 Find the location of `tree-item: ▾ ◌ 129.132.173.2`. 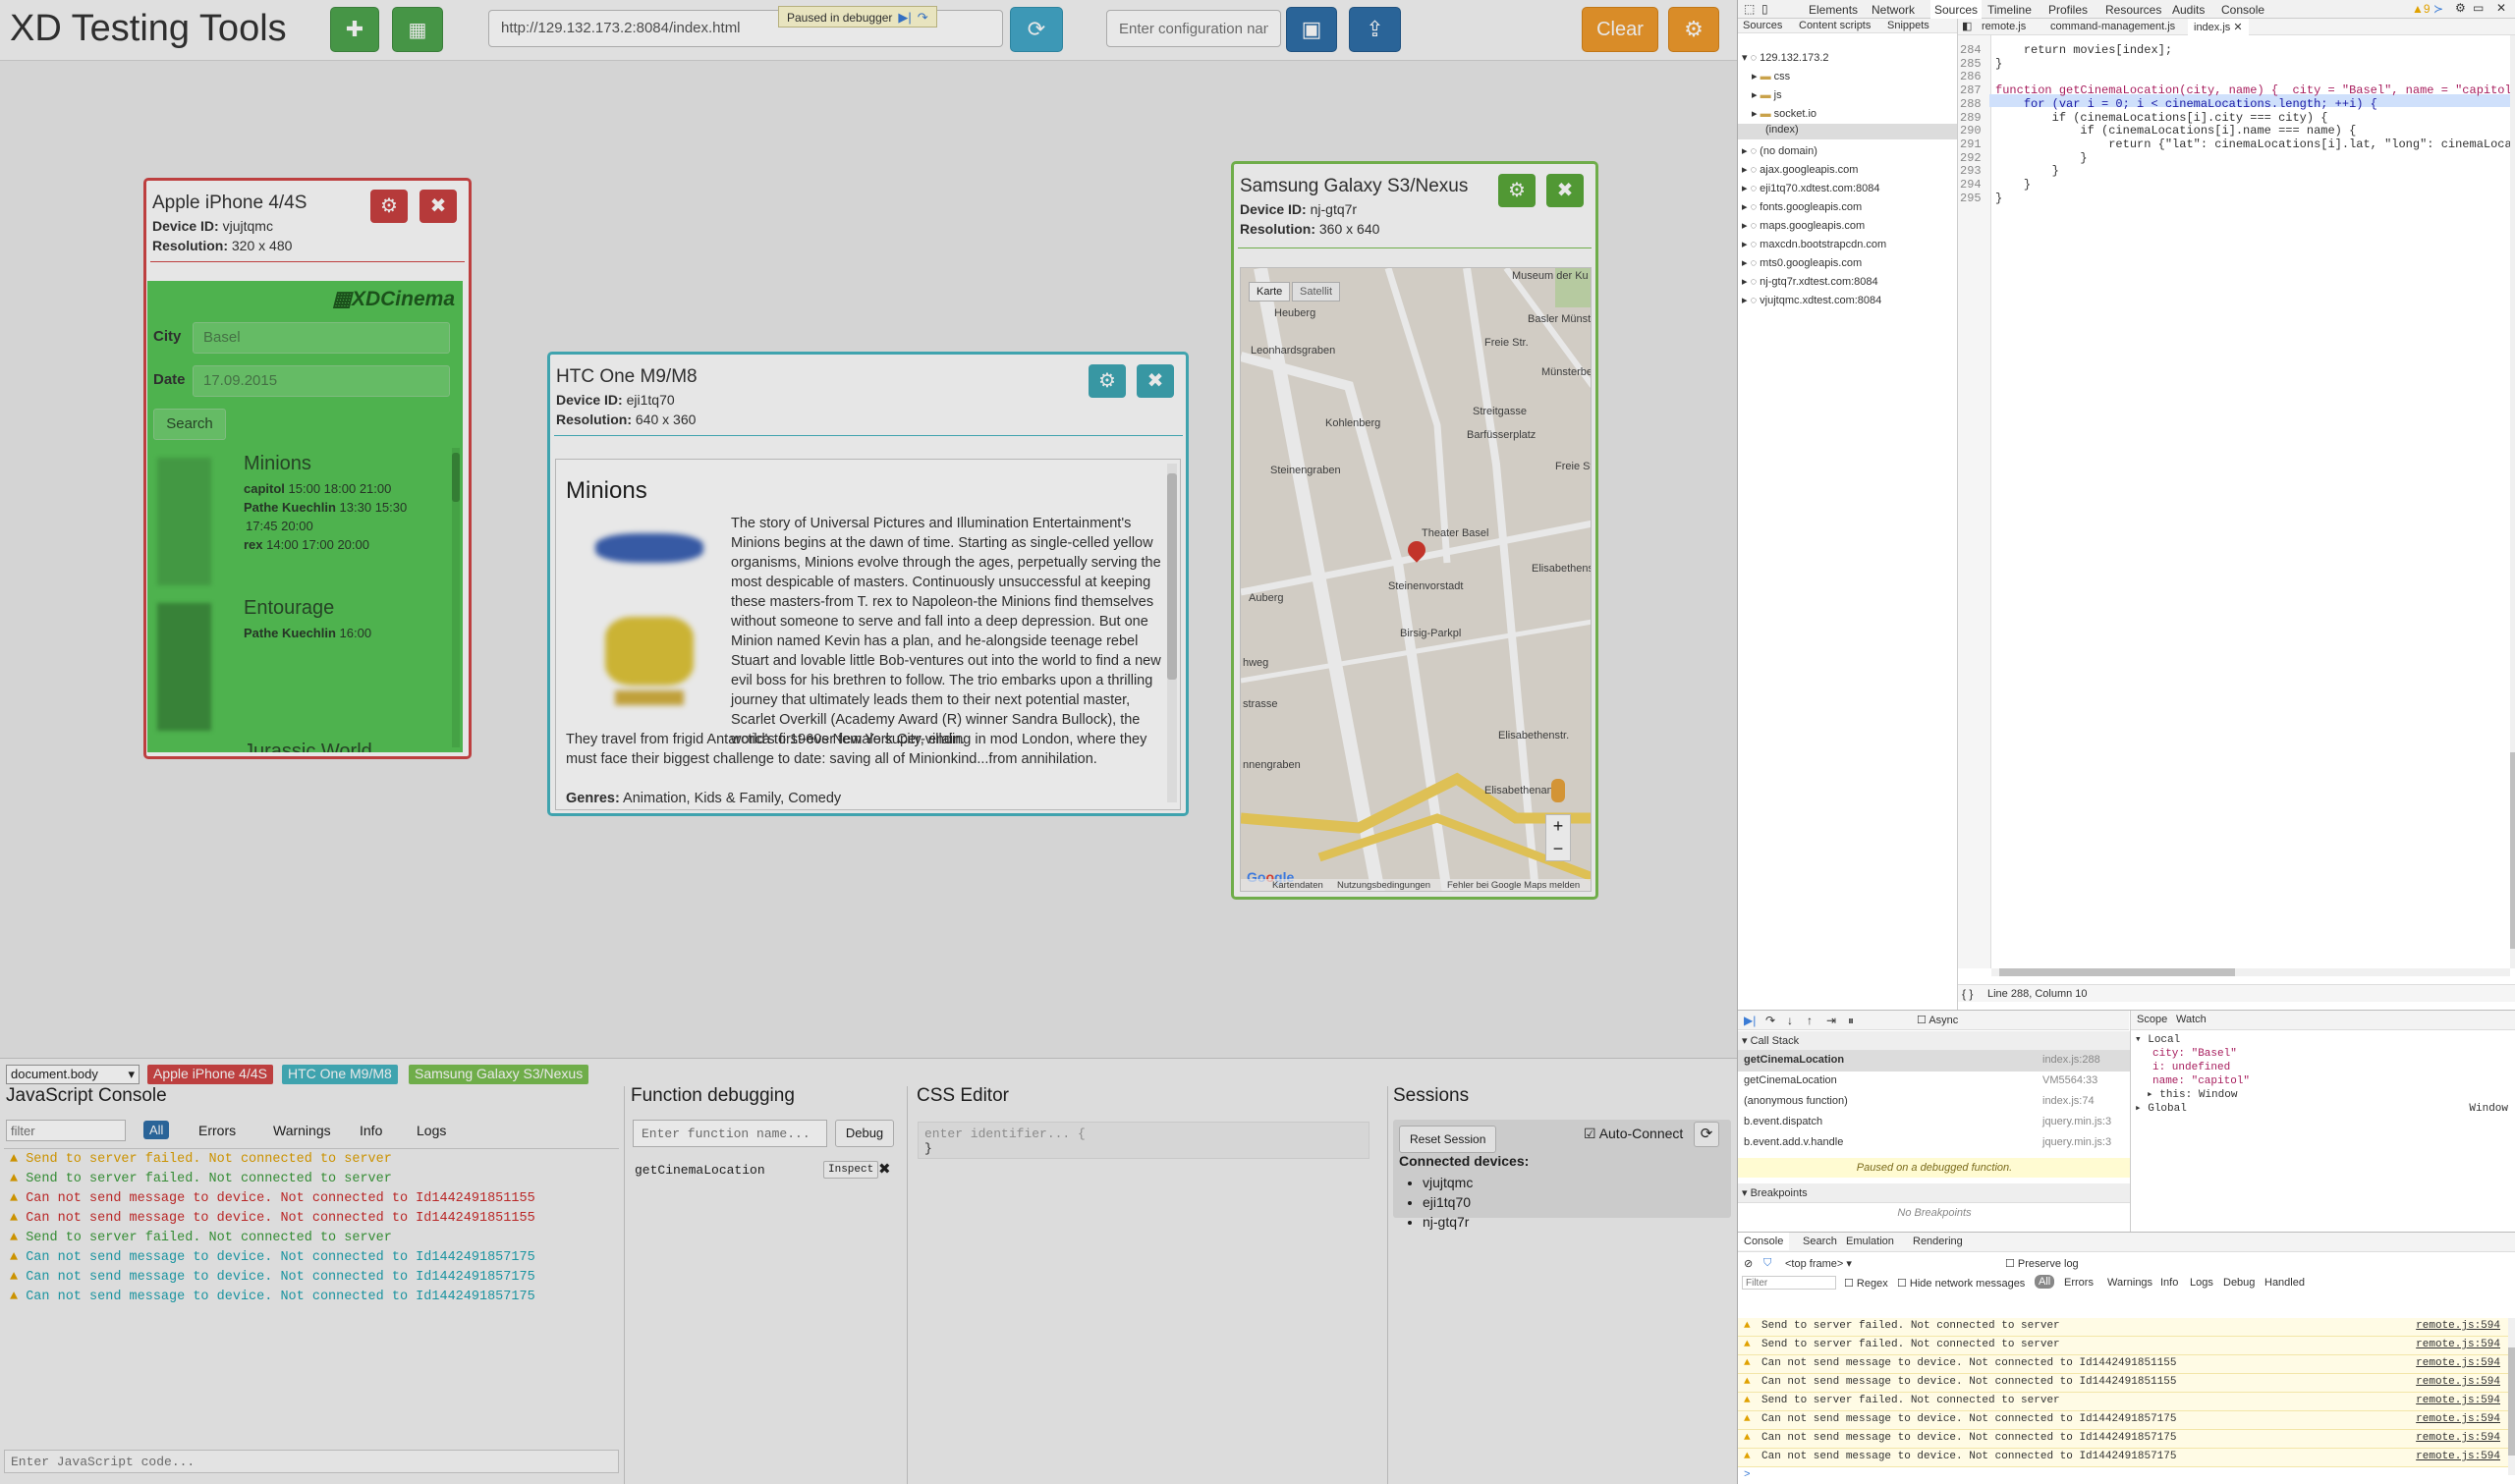

tree-item: ▾ ◌ 129.132.173.2 is located at coordinates (1785, 57).